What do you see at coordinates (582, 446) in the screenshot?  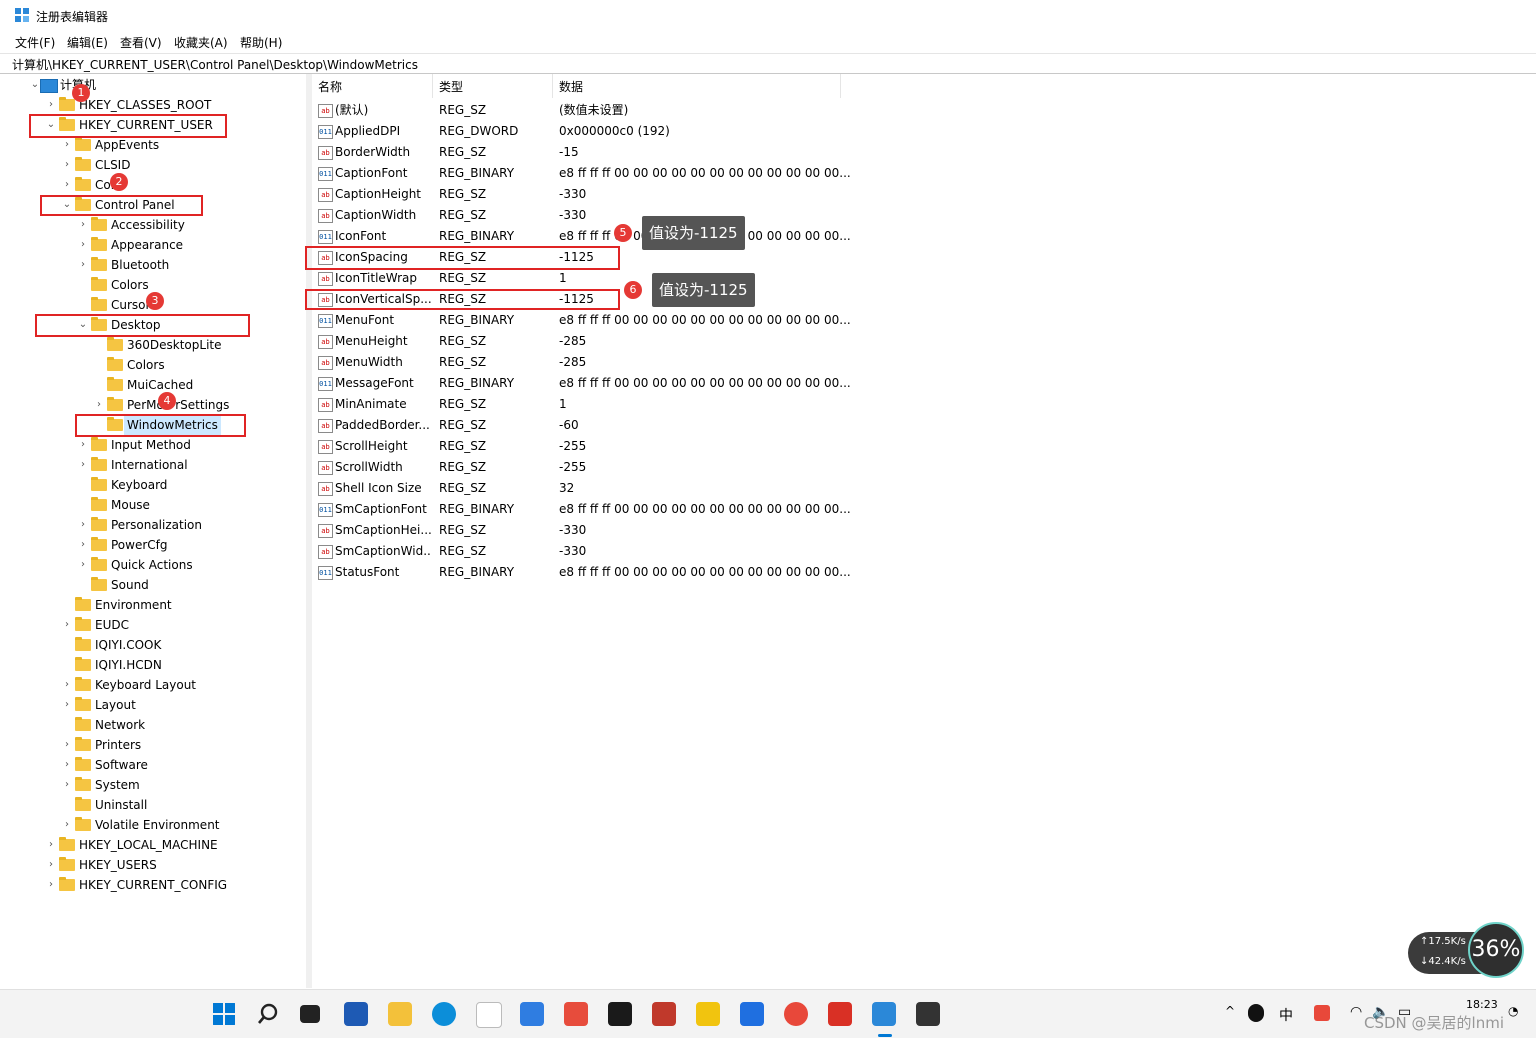 I see `value-row: ab ScrollHeight REG_SZ -255` at bounding box center [582, 446].